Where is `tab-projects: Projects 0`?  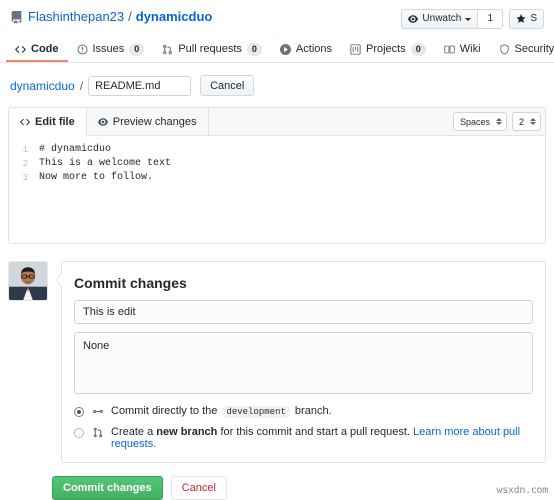 tab-projects: Projects 0 is located at coordinates (388, 50).